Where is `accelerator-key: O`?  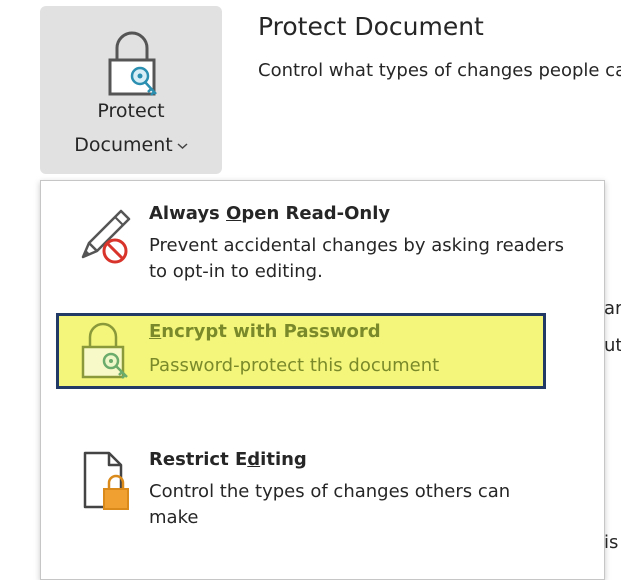
accelerator-key: O is located at coordinates (234, 213).